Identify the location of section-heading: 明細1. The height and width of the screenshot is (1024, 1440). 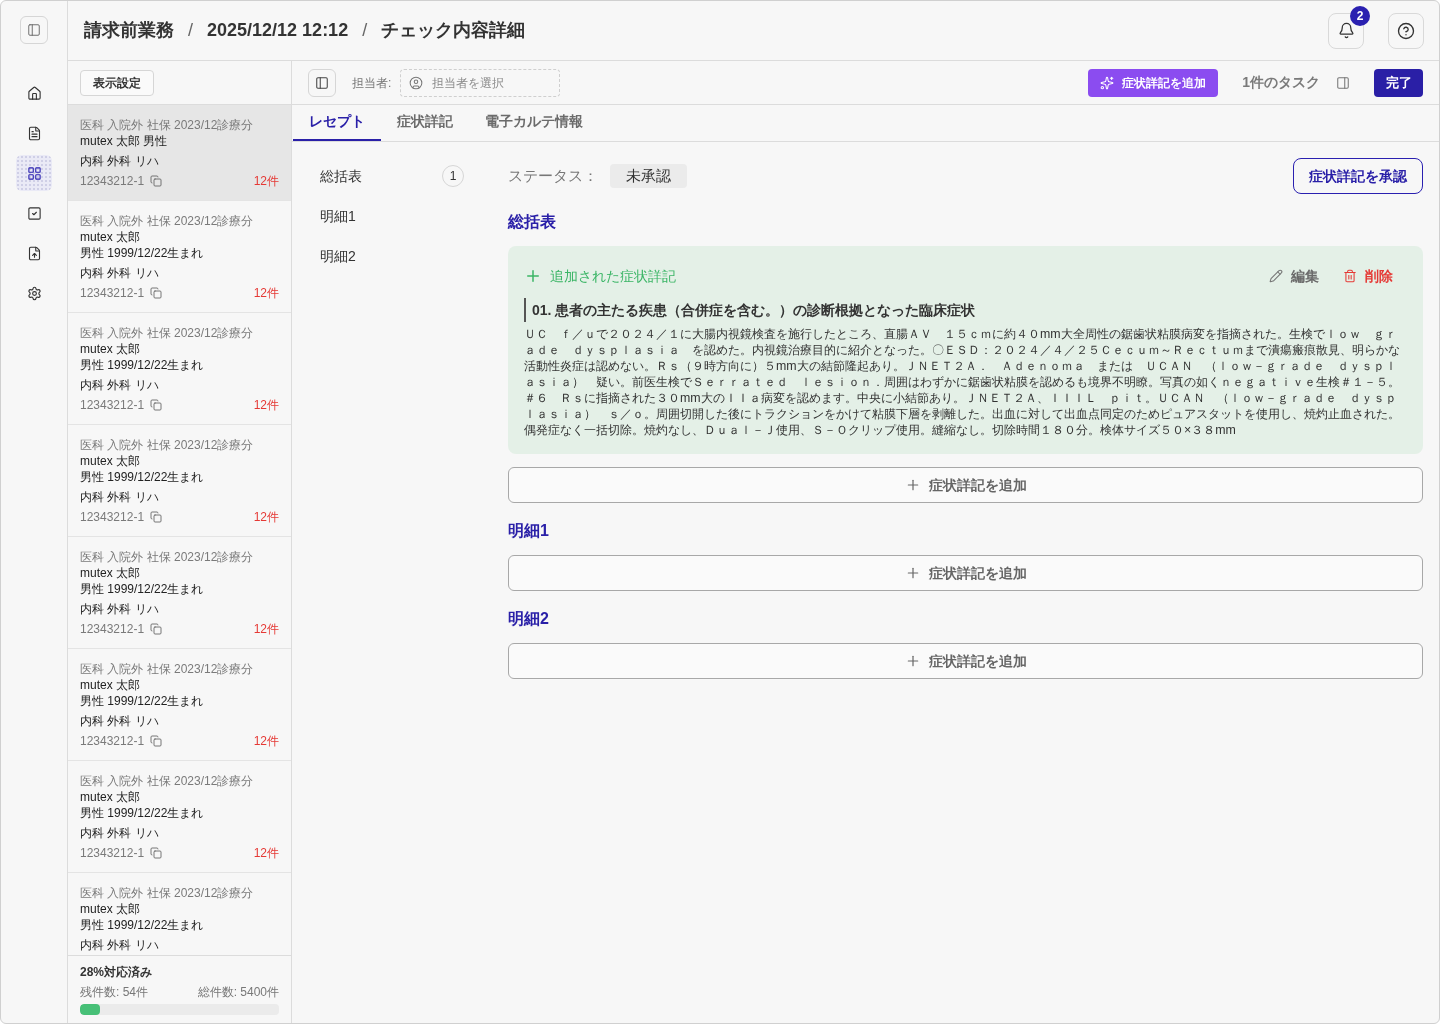
(529, 531).